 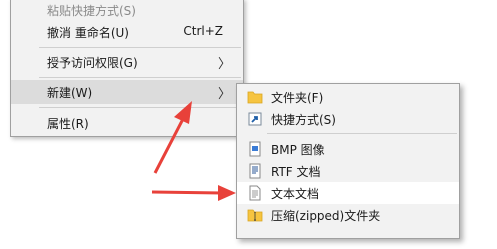 I want to click on menu-item-properties: 属性(R), so click(x=127, y=123).